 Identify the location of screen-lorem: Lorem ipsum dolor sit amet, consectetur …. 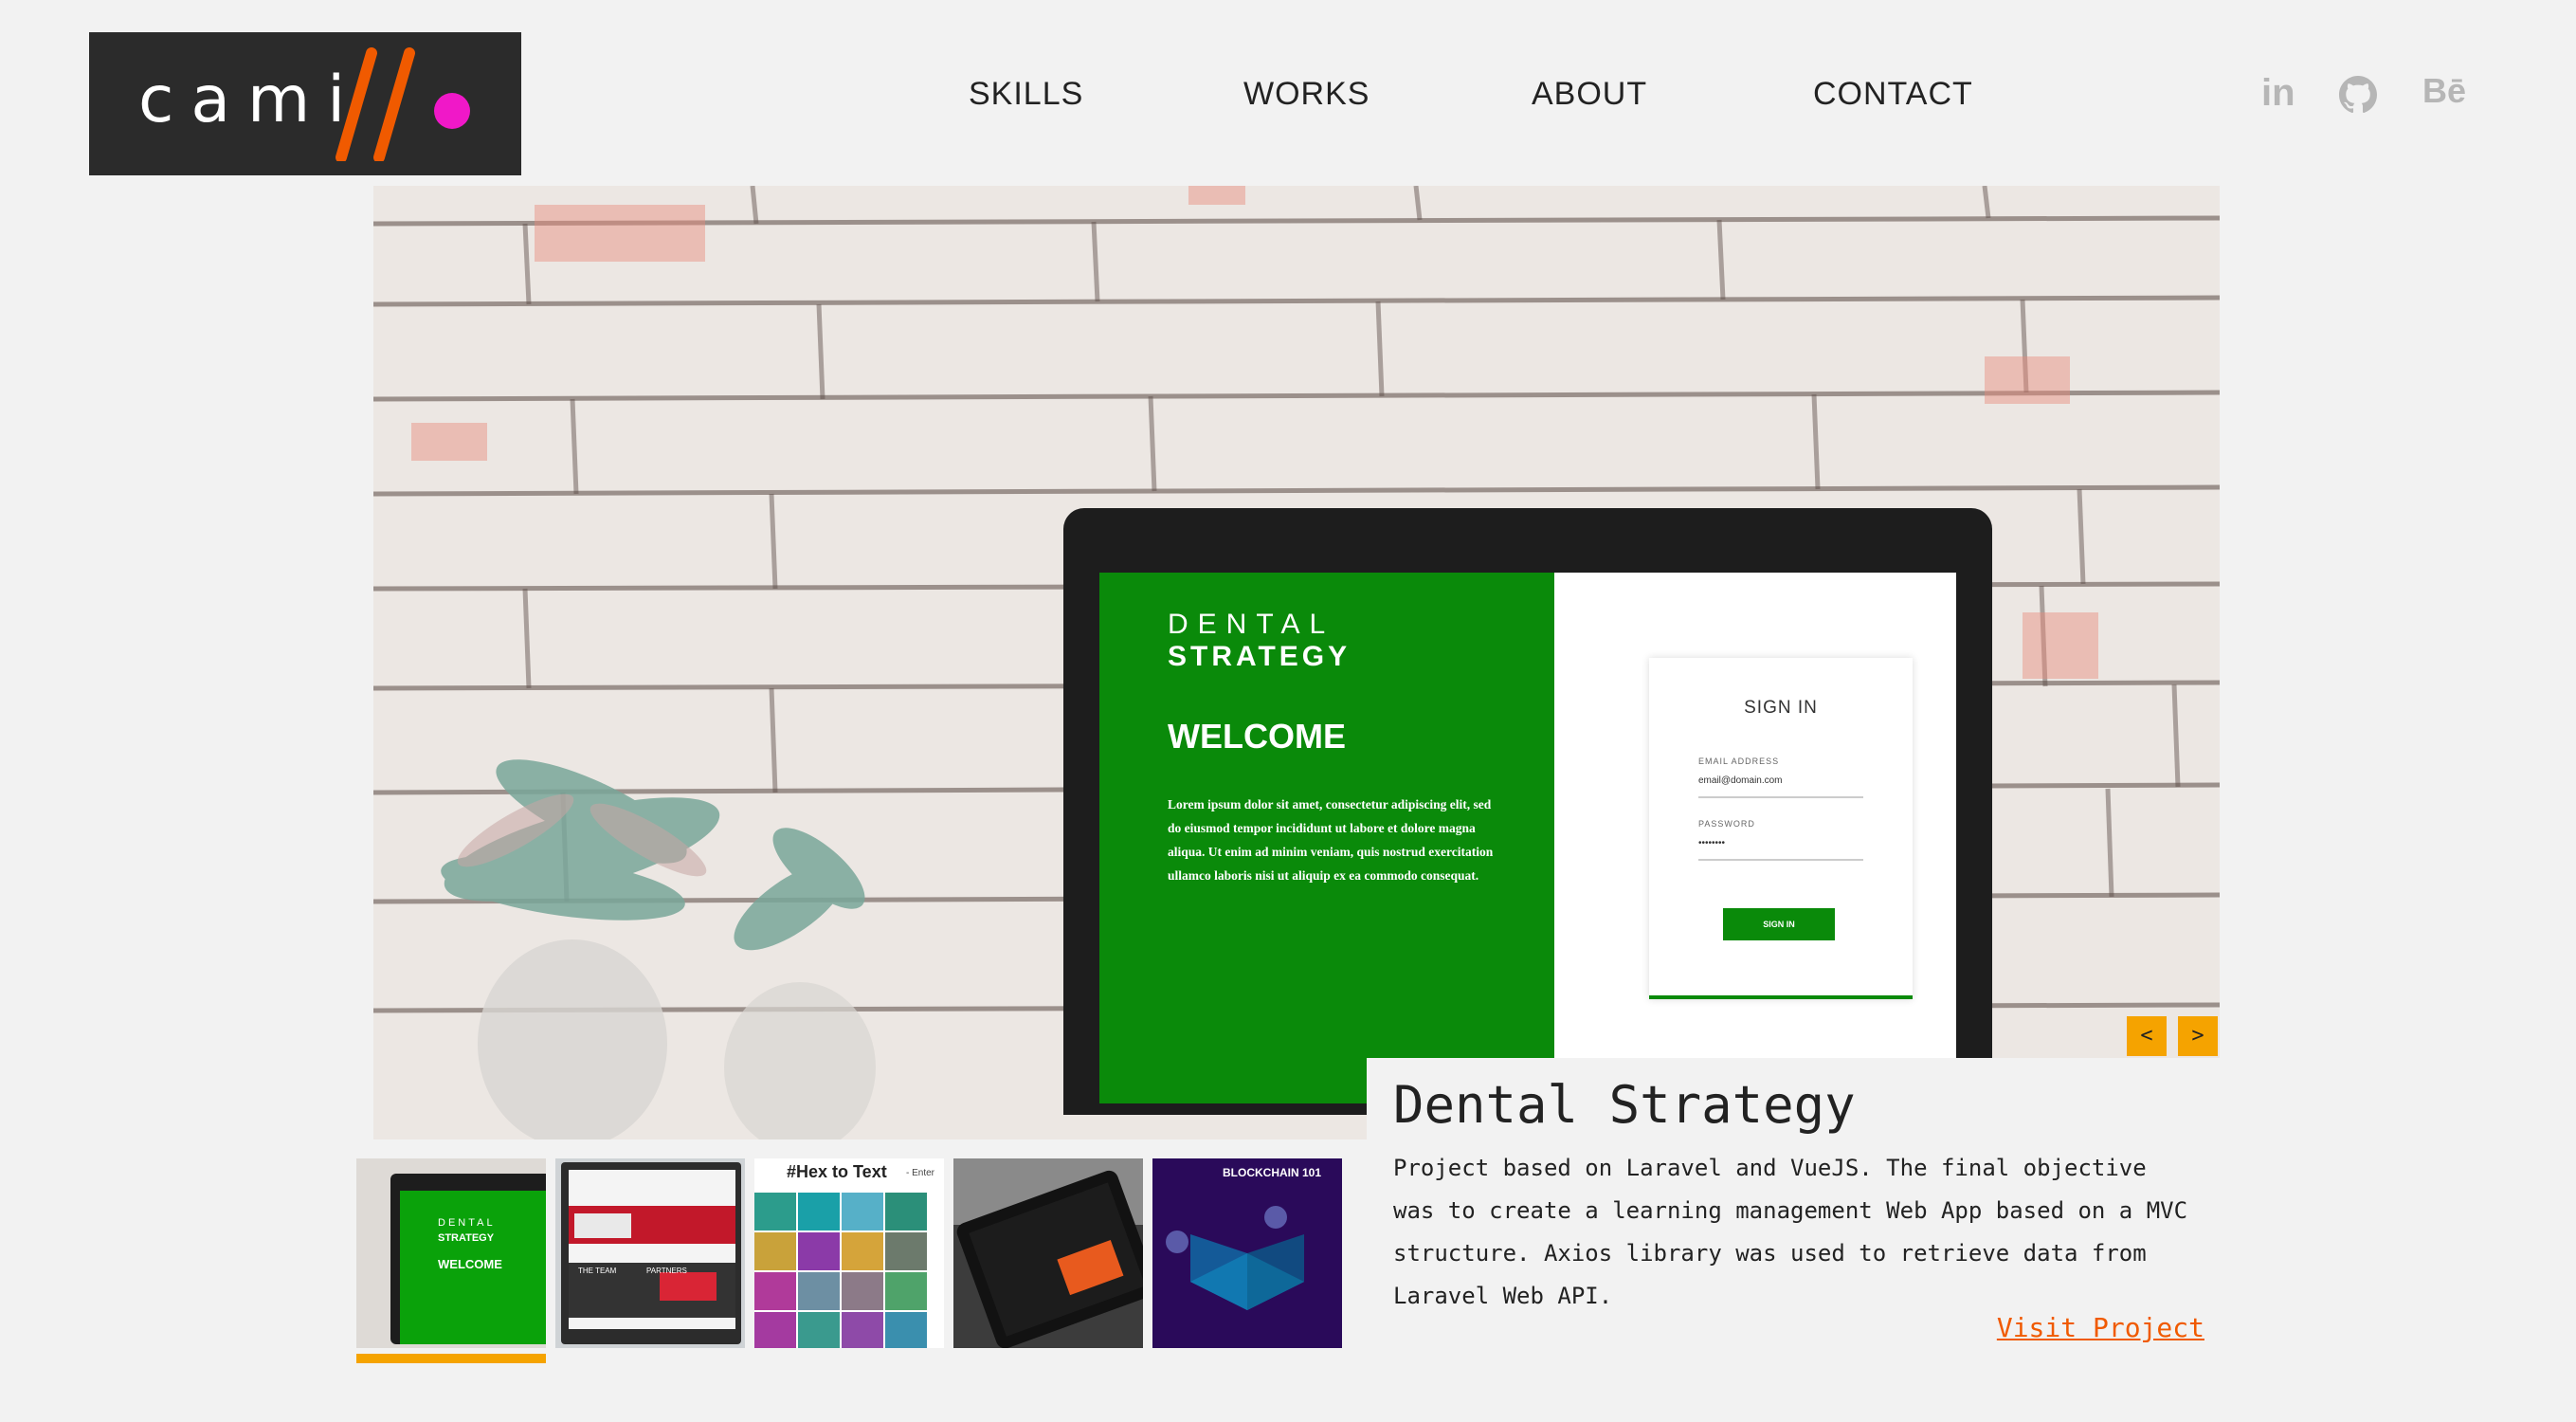
(1331, 840).